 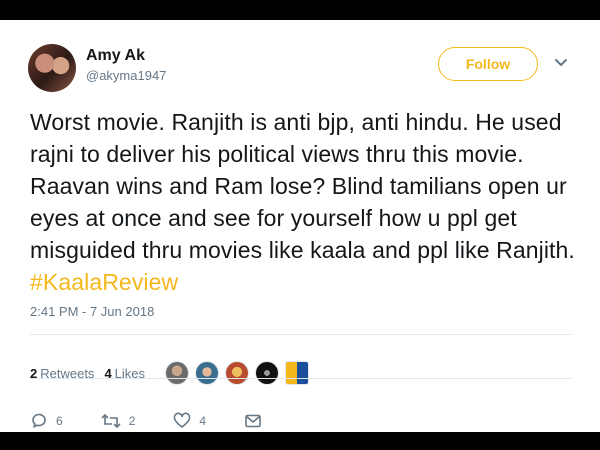 What do you see at coordinates (111, 421) in the screenshot?
I see `retweet-icon` at bounding box center [111, 421].